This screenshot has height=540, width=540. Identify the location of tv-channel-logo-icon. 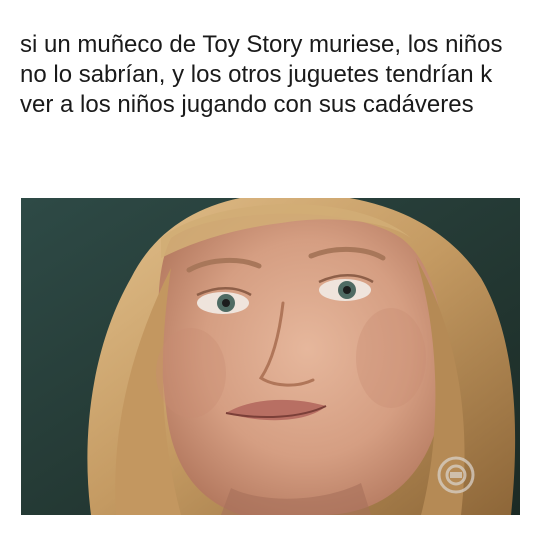
(456, 475).